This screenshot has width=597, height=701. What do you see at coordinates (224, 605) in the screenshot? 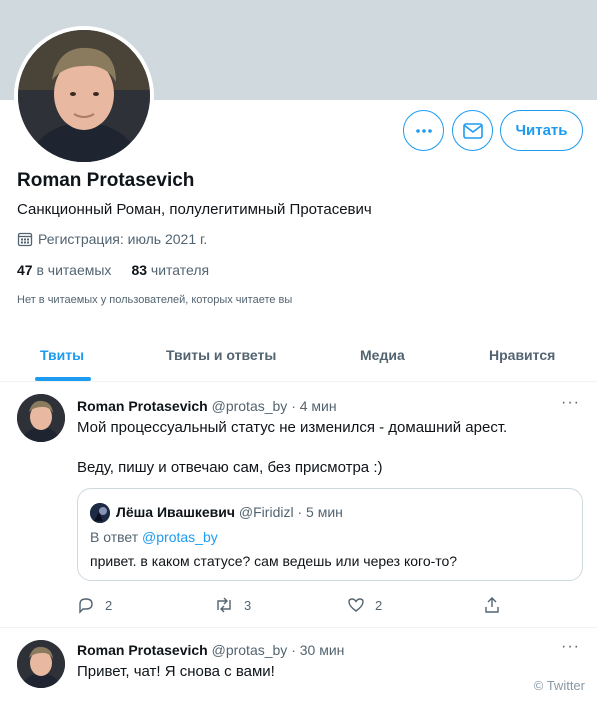
I see `retweet-icon` at bounding box center [224, 605].